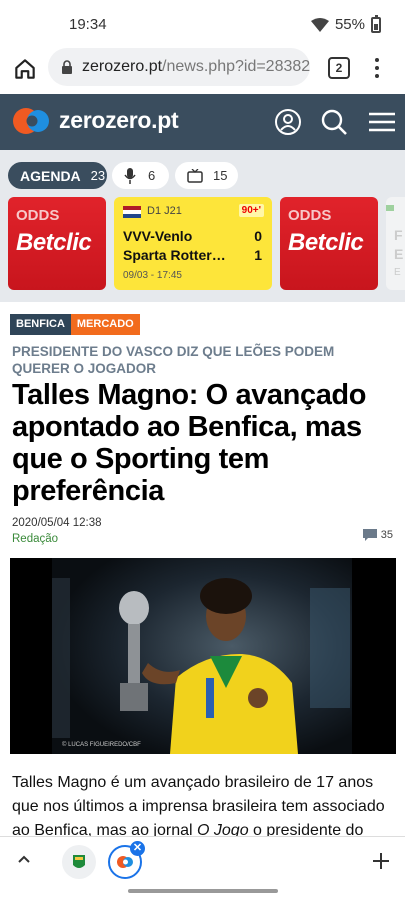 This screenshot has width=405, height=900. I want to click on match-home-score: 0, so click(258, 236).